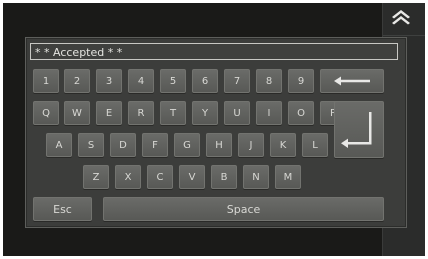  What do you see at coordinates (77, 81) in the screenshot?
I see `key-2: 2` at bounding box center [77, 81].